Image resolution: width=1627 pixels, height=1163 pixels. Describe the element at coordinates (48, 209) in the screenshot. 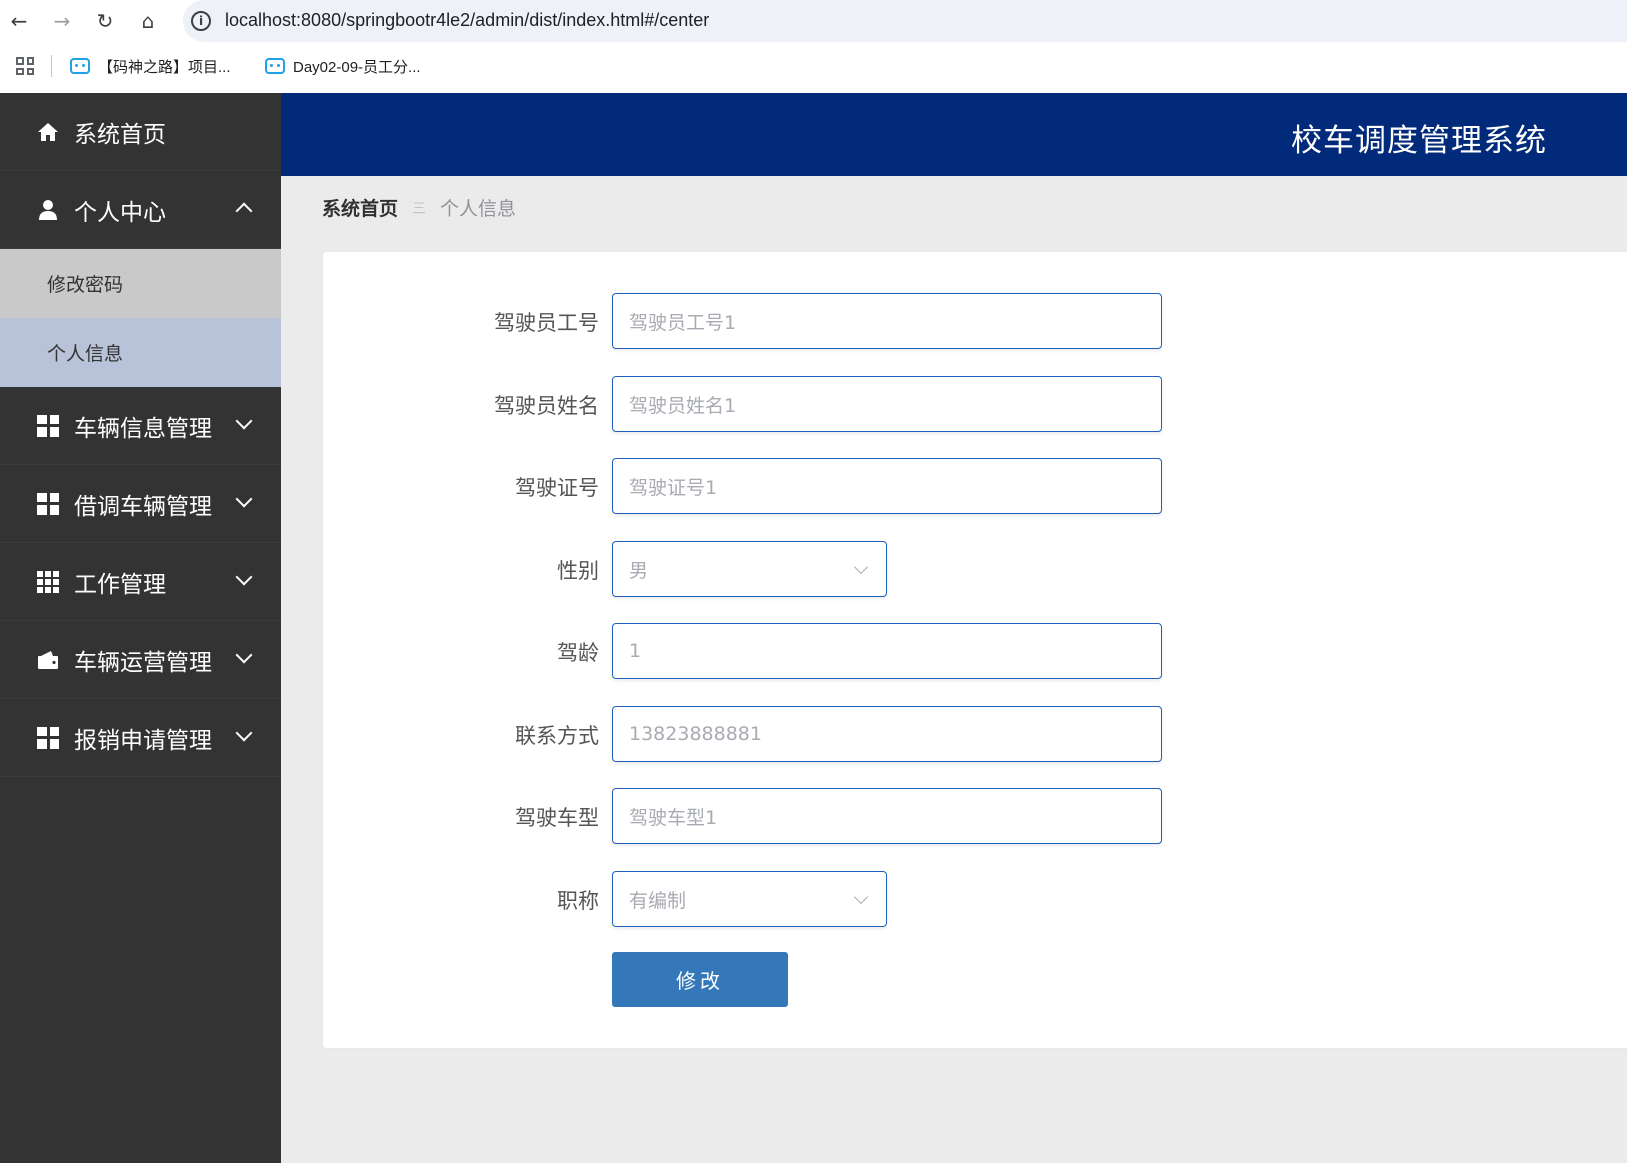

I see `user-icon` at that location.